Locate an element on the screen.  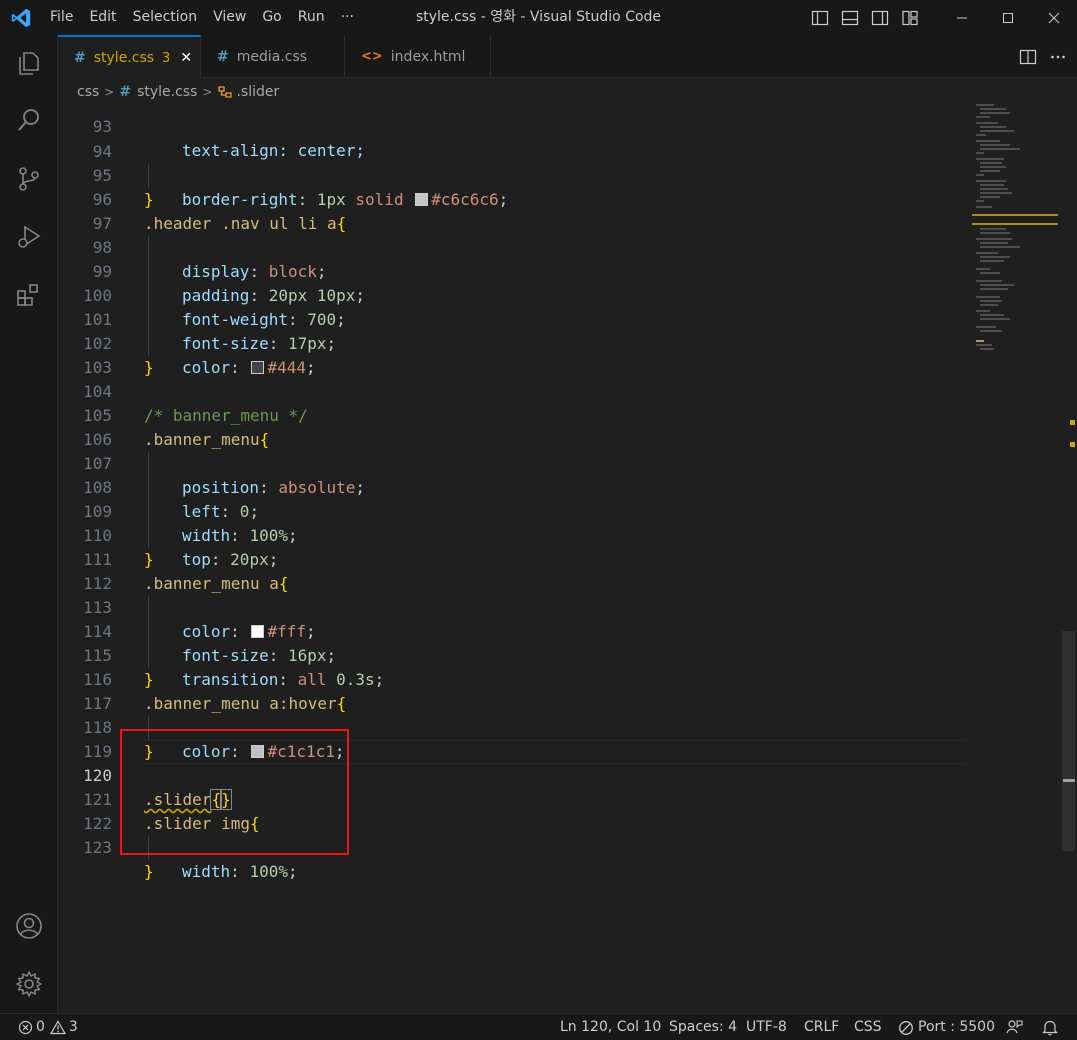
code-line: 116 .banner_menu a:hover{ is located at coordinates (558, 678).